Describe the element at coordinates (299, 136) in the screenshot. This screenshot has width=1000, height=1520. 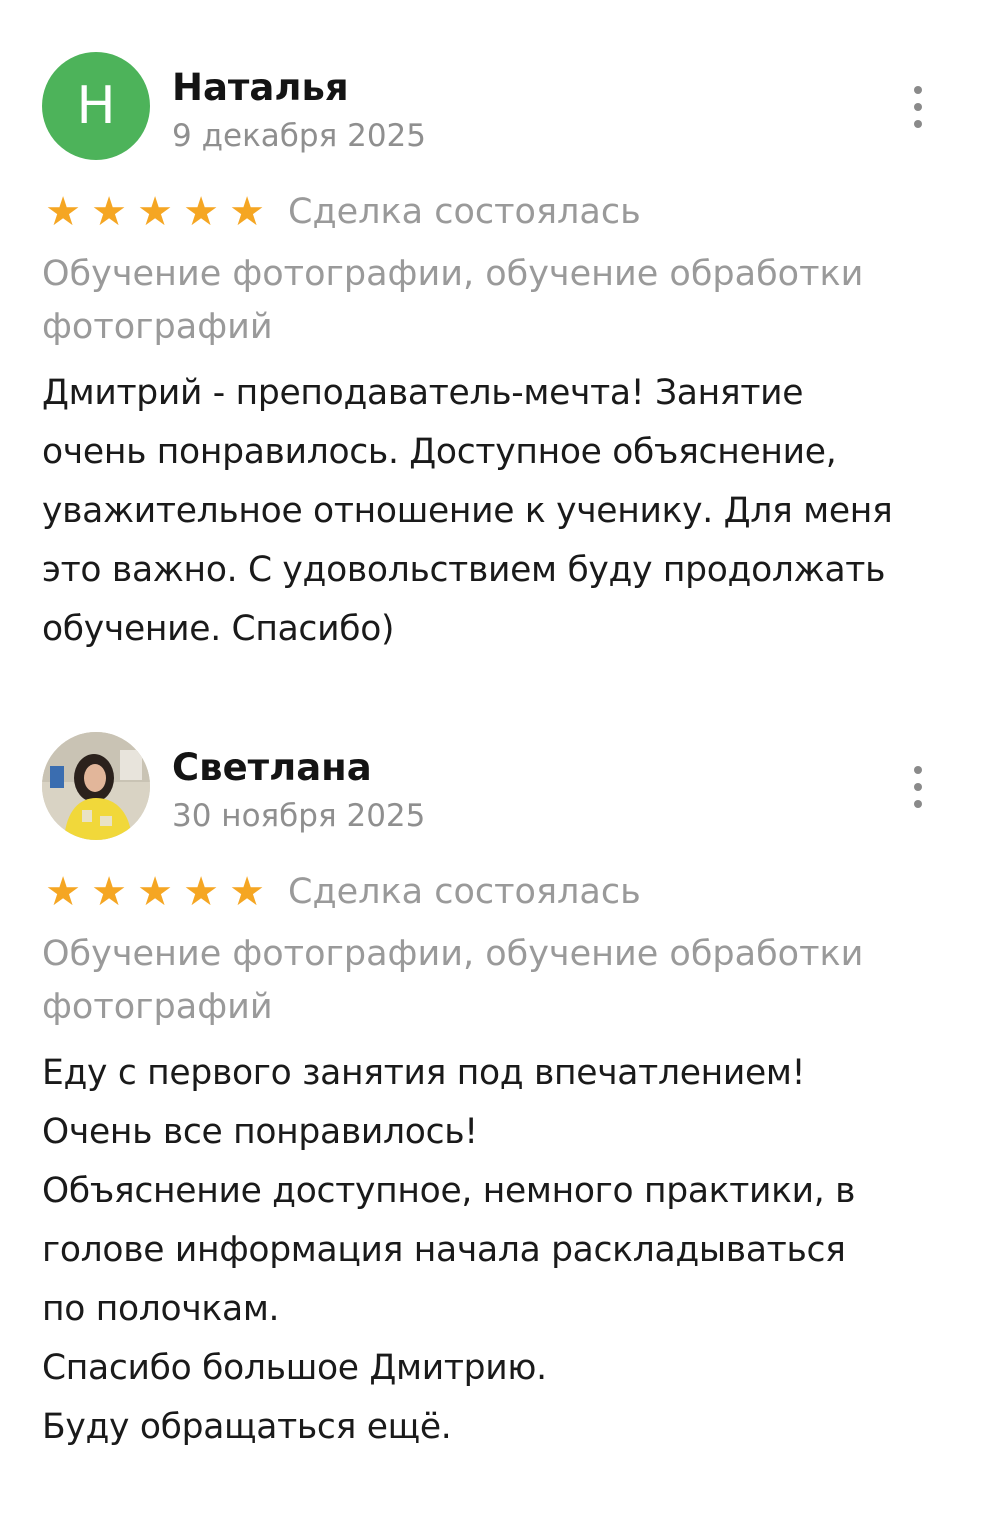
I see `review-date: 9 декабря 2025` at that location.